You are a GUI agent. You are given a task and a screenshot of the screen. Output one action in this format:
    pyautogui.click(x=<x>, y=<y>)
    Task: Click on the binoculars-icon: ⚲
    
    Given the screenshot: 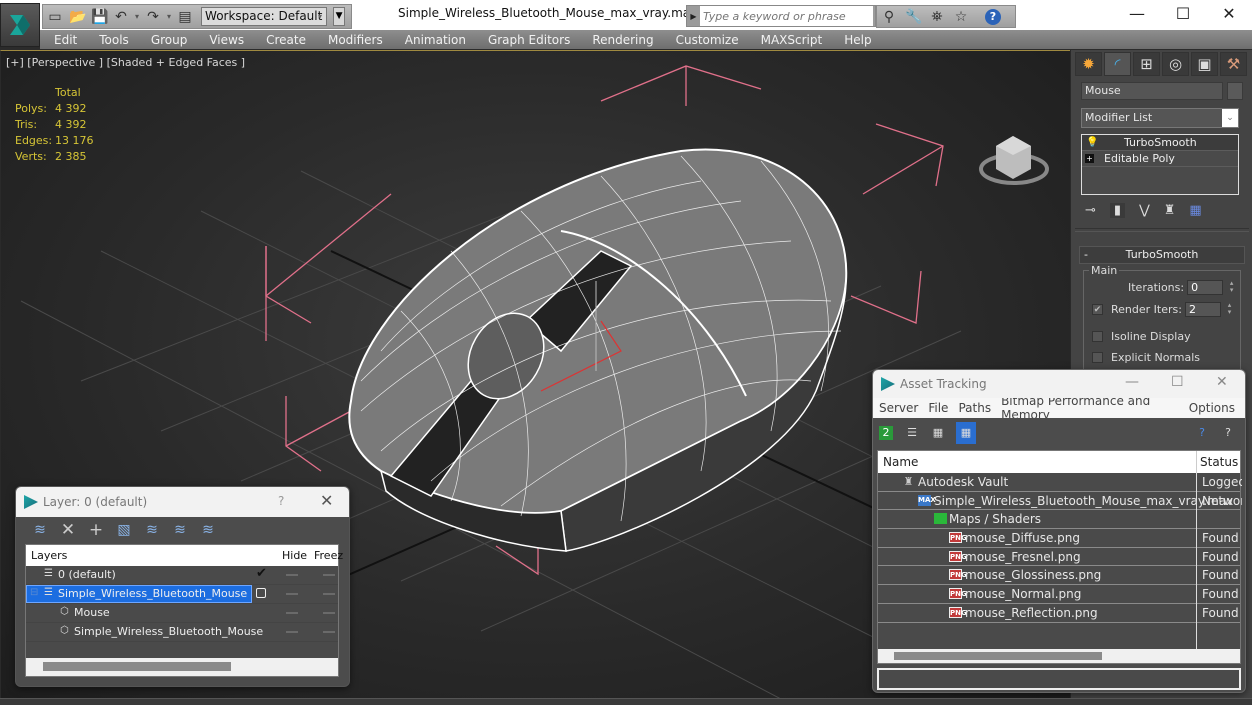 What is the action you would take?
    pyautogui.click(x=889, y=17)
    